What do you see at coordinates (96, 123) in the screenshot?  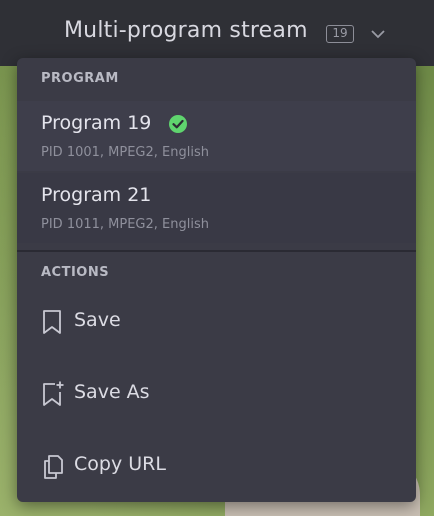 I see `program-name: Program 19` at bounding box center [96, 123].